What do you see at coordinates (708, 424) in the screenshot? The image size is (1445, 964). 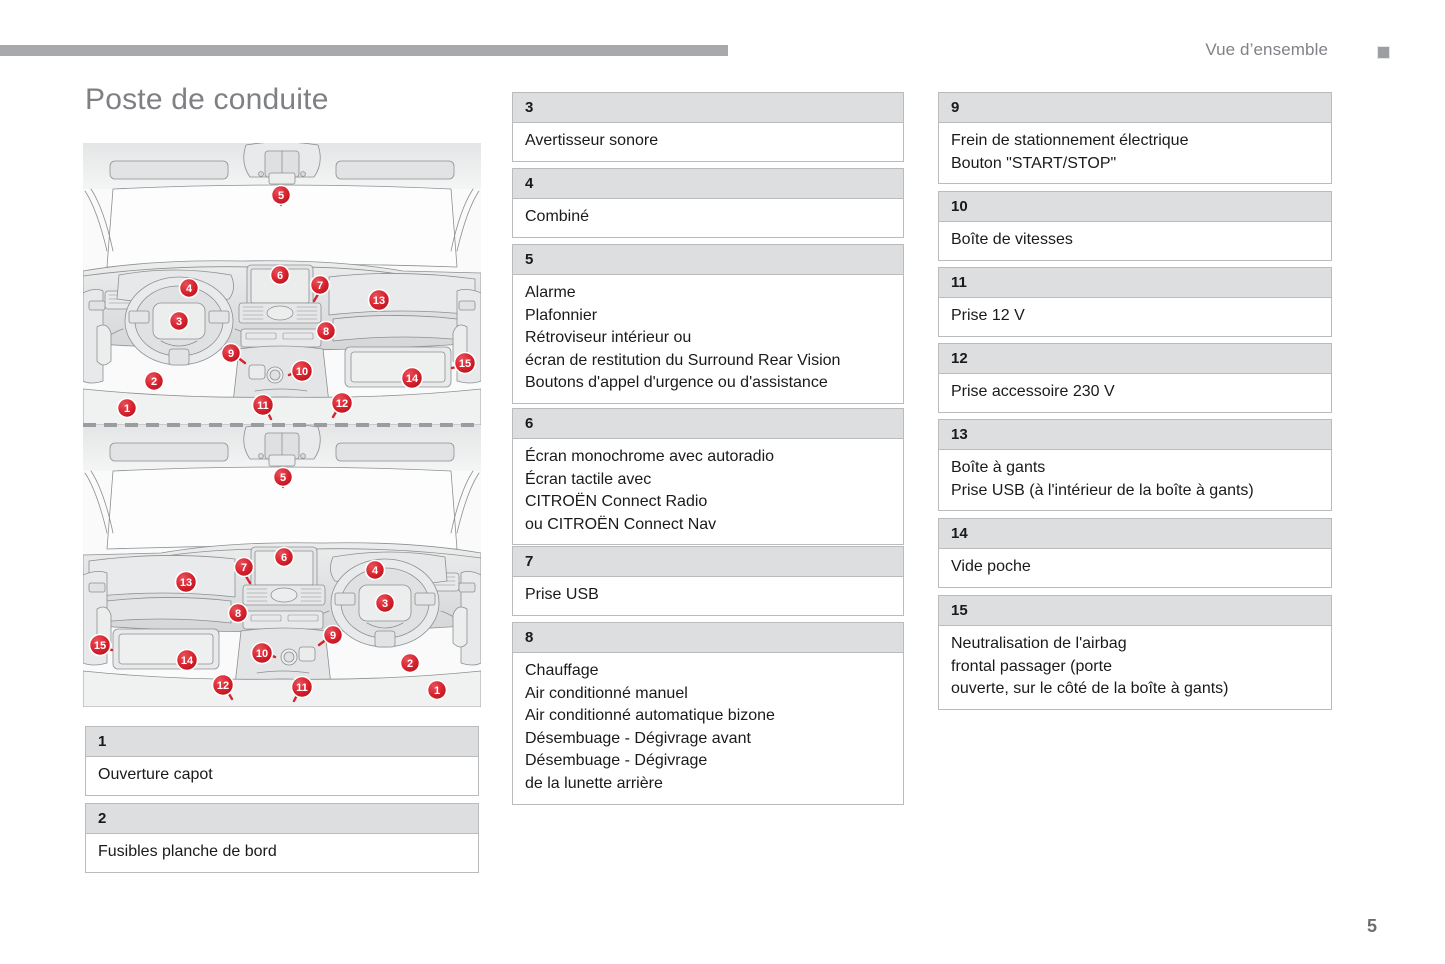 I see `item-number: 6` at bounding box center [708, 424].